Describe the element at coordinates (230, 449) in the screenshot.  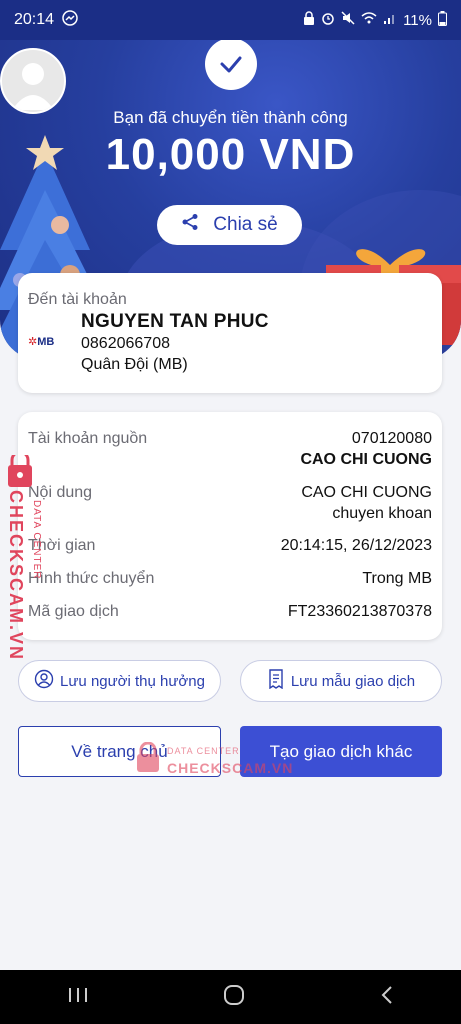
I see `source-account-row: Tài khoản nguồn 070120080 CAO CHI CUONG` at that location.